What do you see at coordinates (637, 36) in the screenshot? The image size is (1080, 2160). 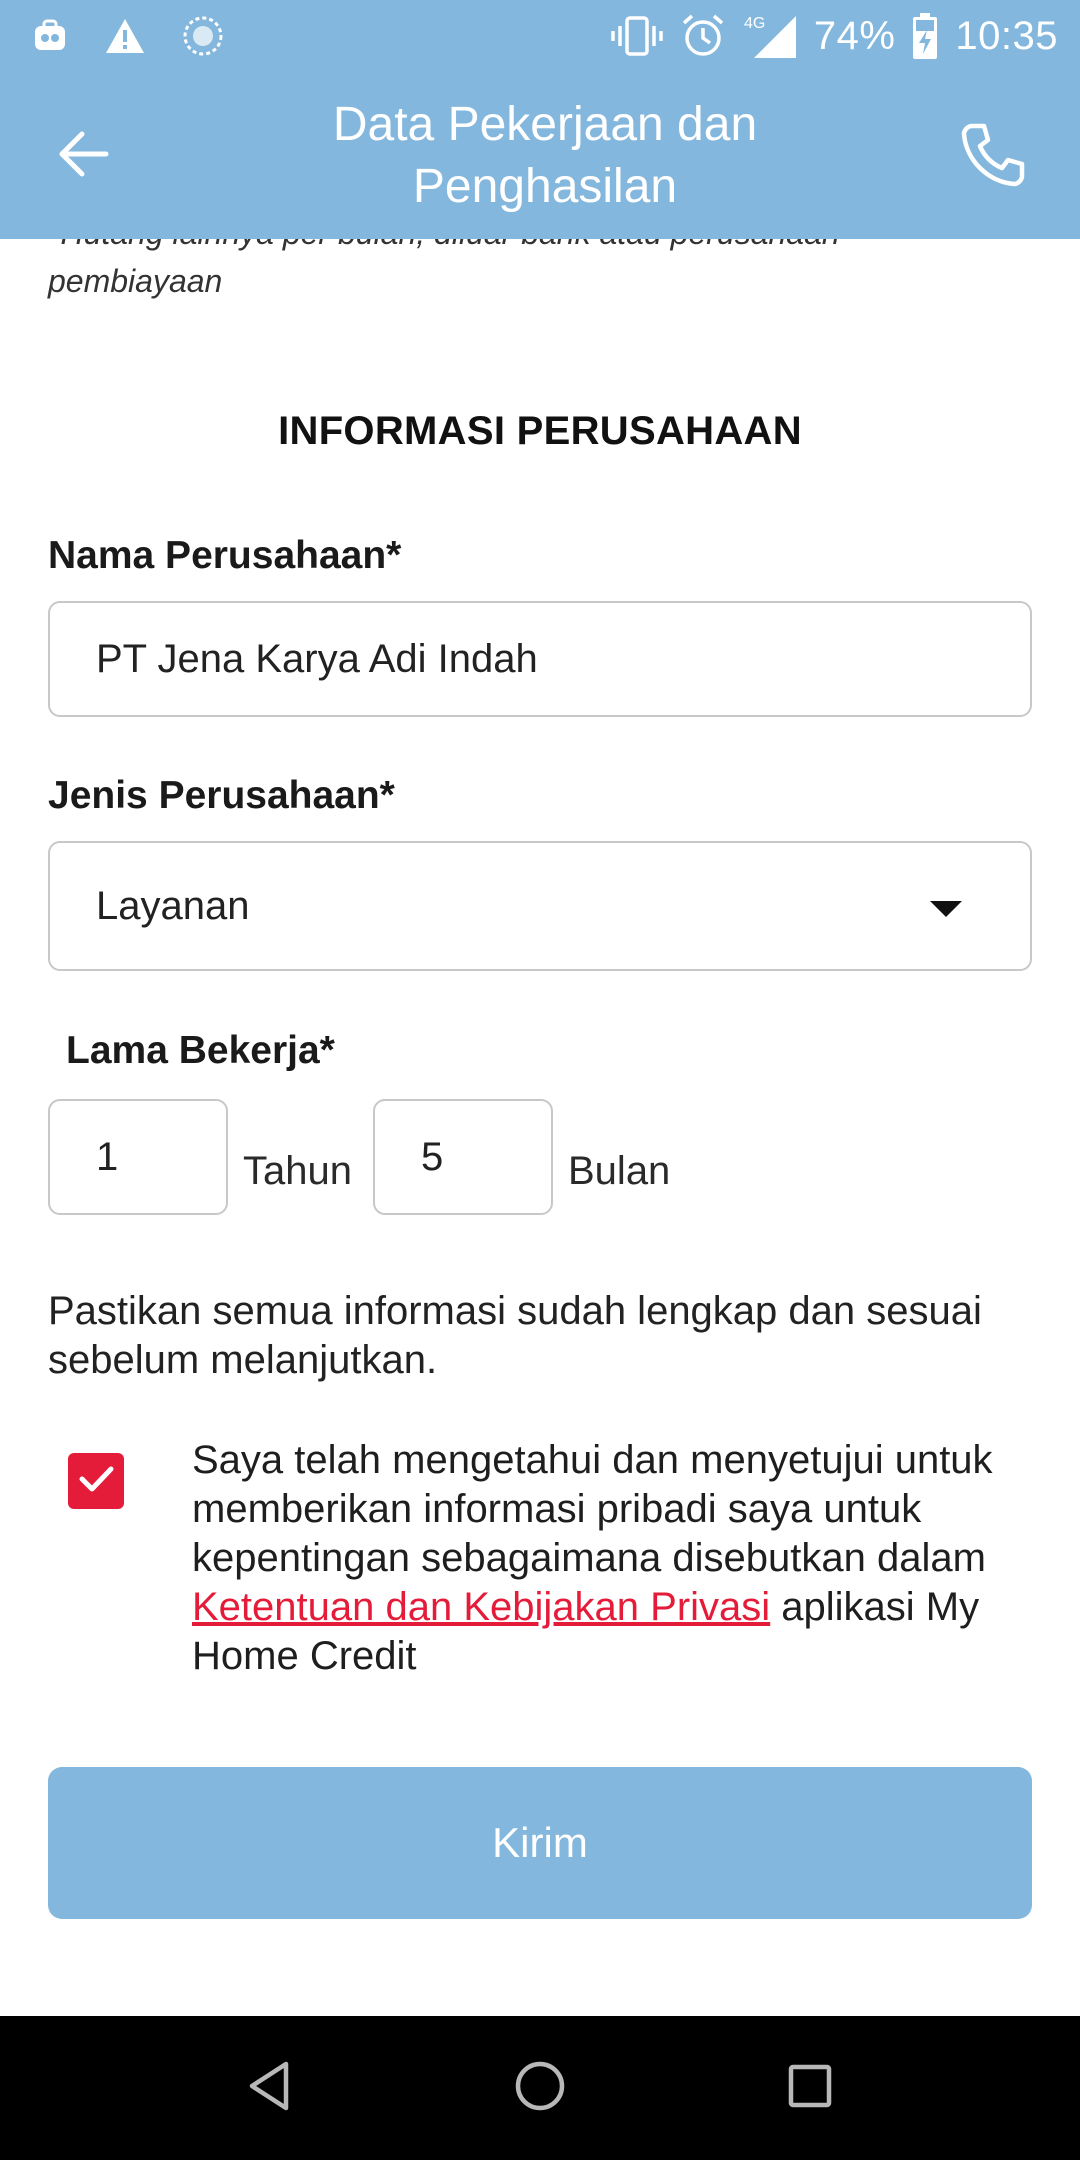 I see `vibrate-icon` at bounding box center [637, 36].